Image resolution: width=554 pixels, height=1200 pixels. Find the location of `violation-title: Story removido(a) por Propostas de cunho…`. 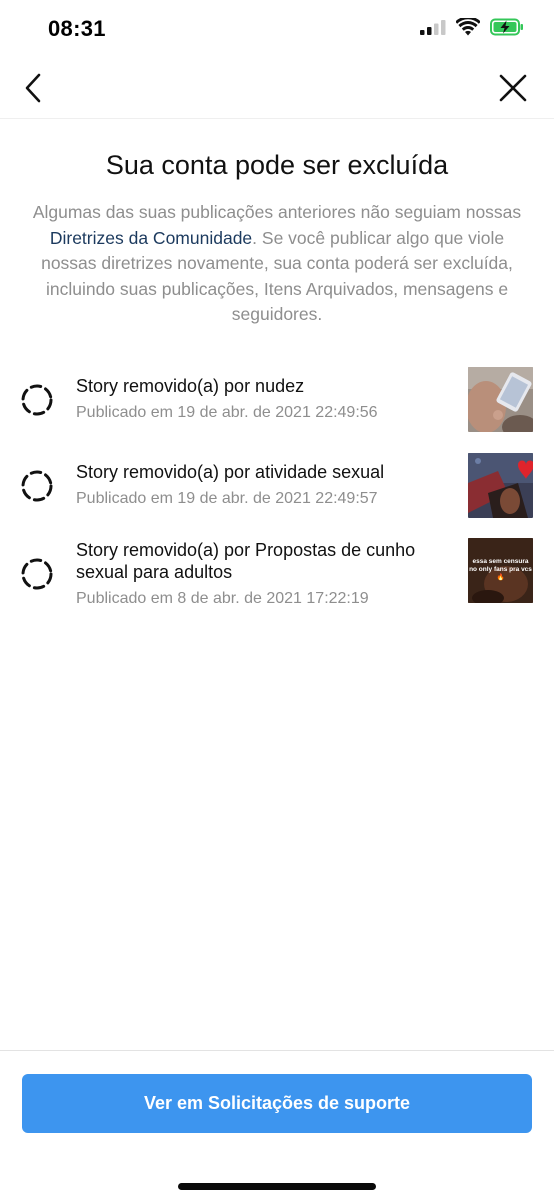

violation-title: Story removido(a) por Propostas de cunho… is located at coordinates (246, 561).